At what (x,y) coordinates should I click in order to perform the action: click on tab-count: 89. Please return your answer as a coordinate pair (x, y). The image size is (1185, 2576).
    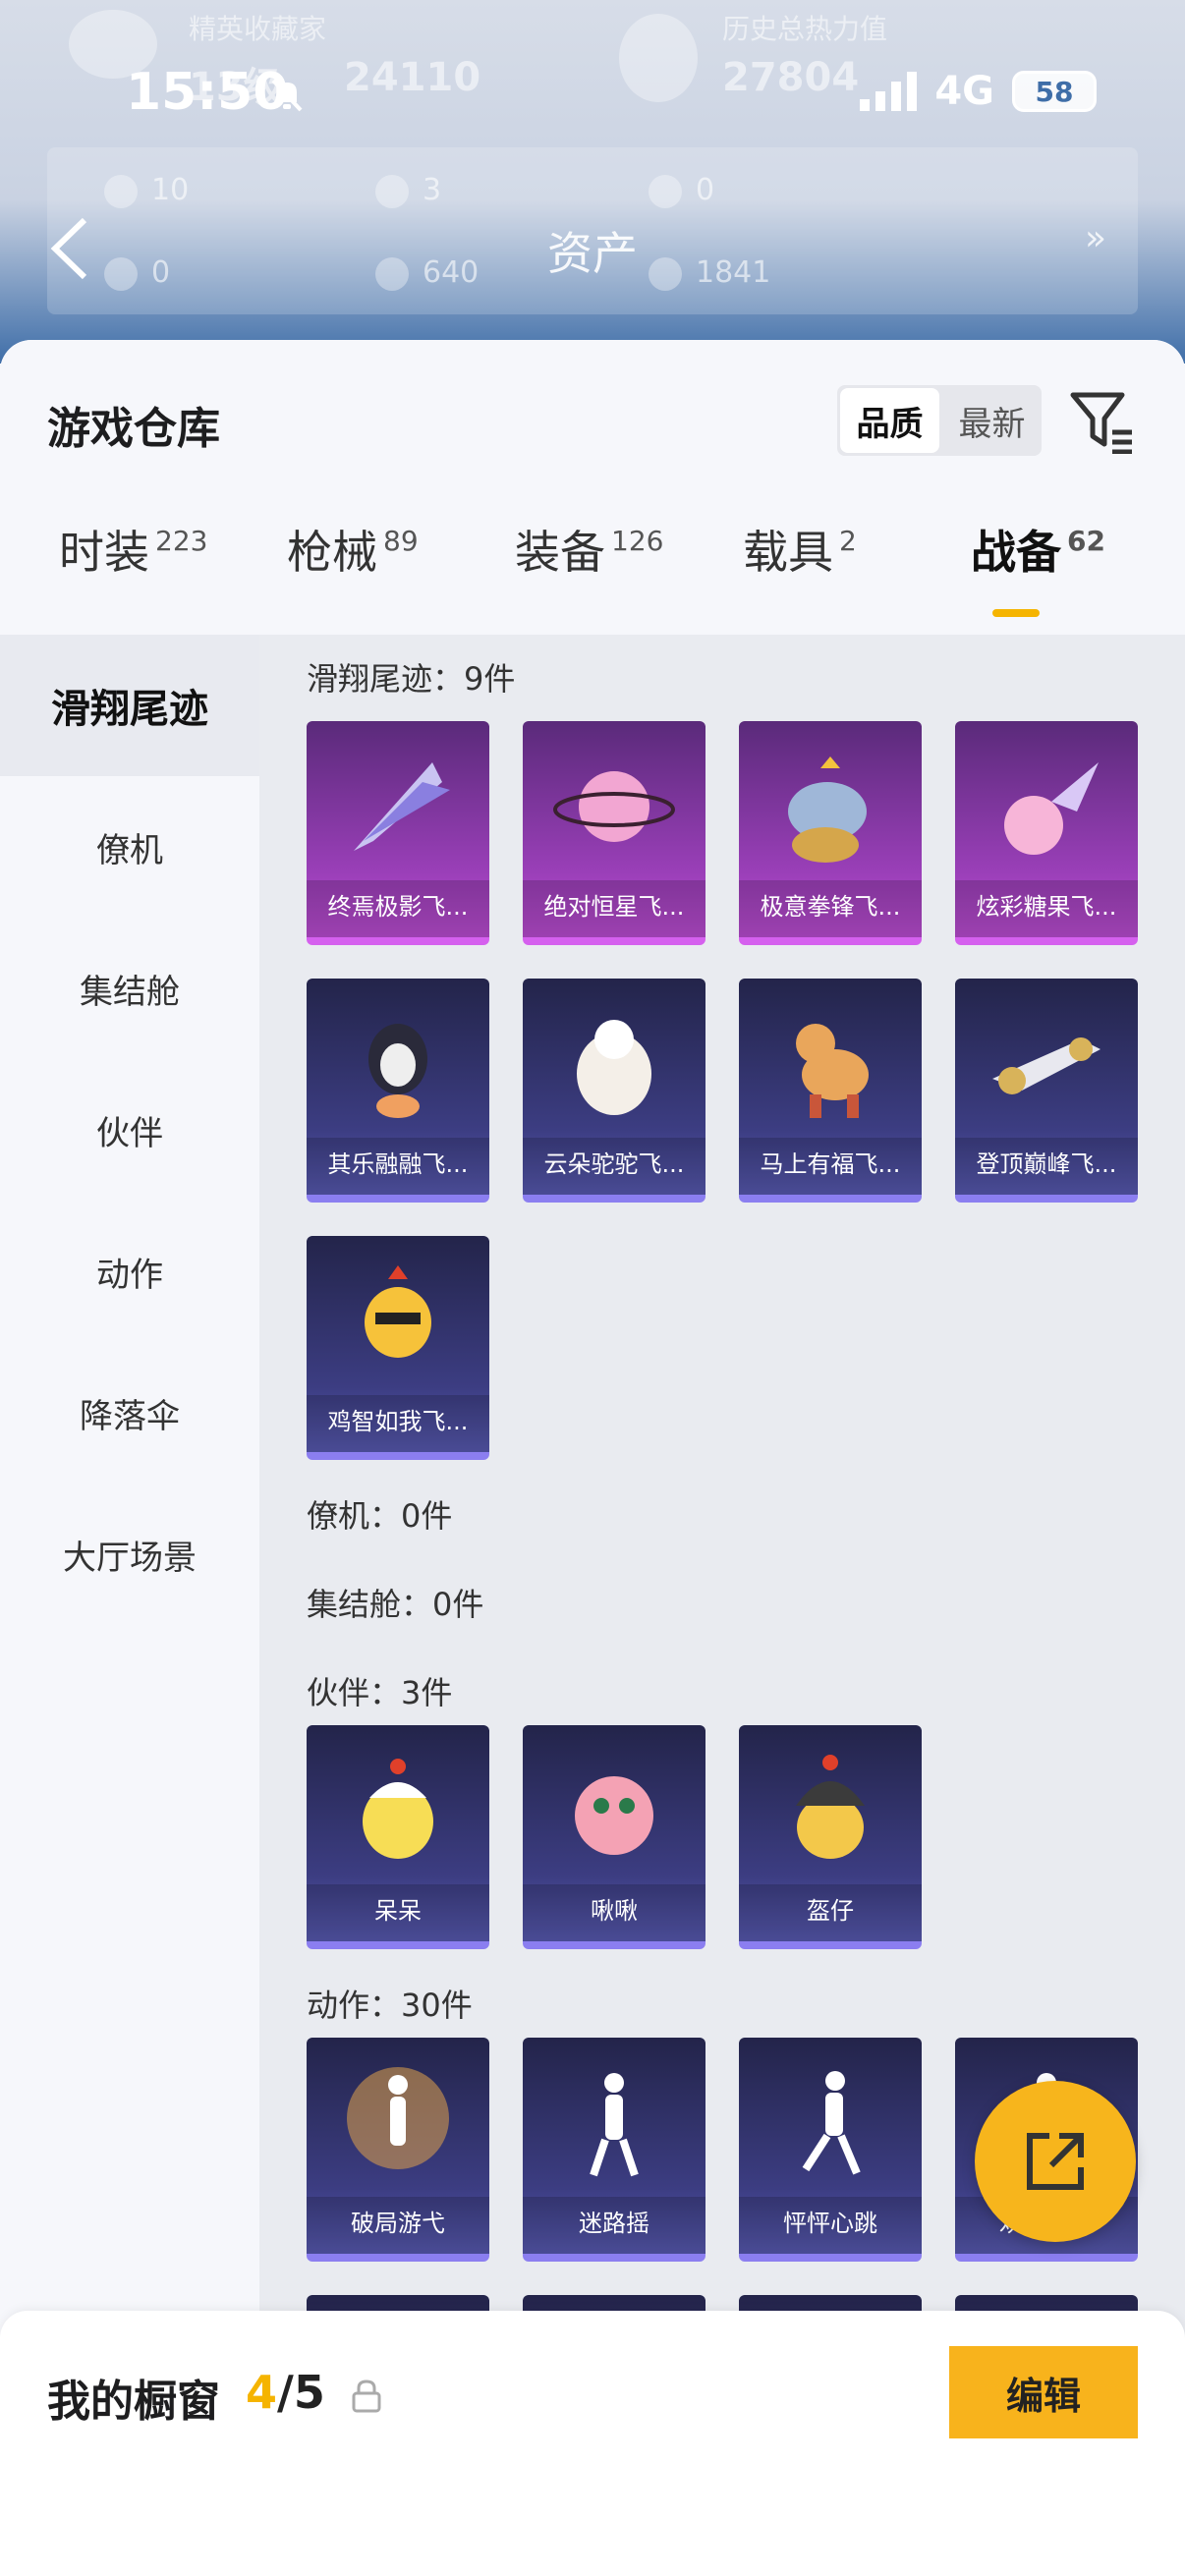
    Looking at the image, I should click on (401, 541).